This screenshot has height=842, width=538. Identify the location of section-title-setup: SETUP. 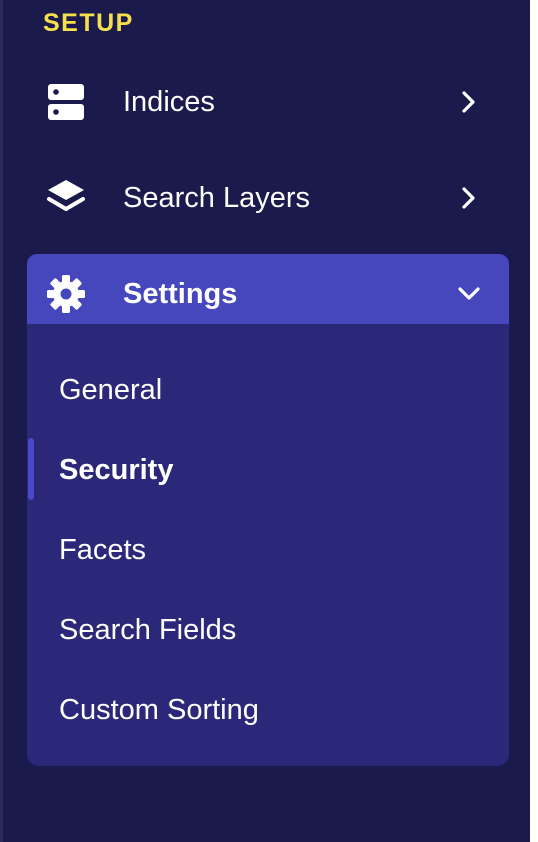
(88, 23).